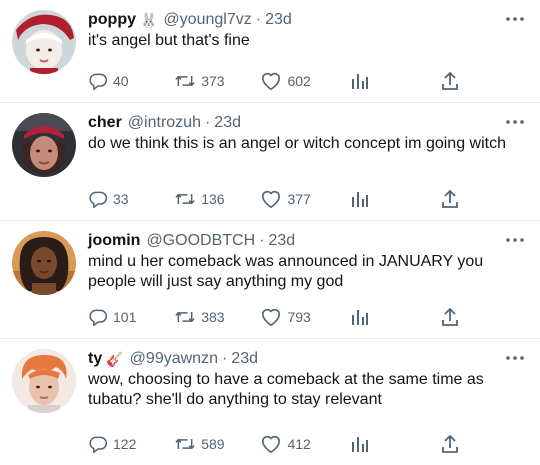 This screenshot has height=465, width=540. I want to click on retweet-count: 589, so click(213, 444).